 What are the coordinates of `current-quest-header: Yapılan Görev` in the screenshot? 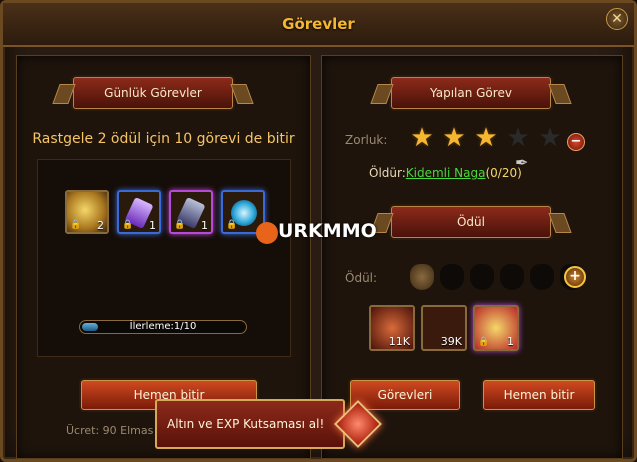 It's located at (471, 93).